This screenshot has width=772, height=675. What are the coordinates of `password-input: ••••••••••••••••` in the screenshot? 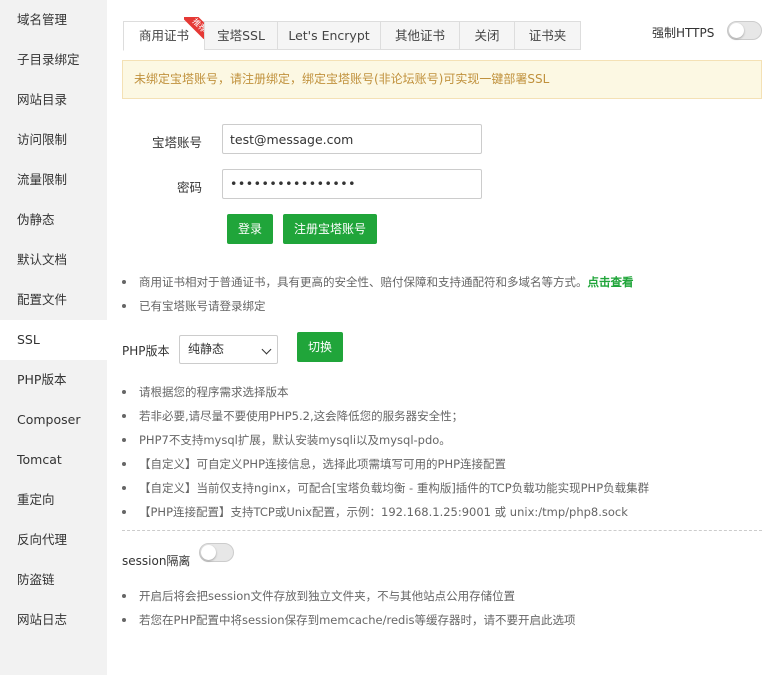 It's located at (352, 184).